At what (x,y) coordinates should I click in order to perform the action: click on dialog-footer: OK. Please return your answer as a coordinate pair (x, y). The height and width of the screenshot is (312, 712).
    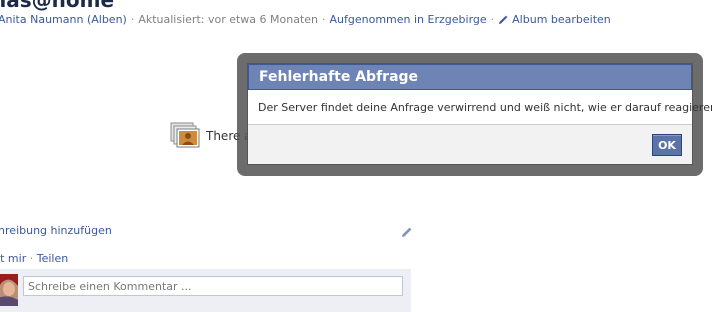
    Looking at the image, I should click on (470, 144).